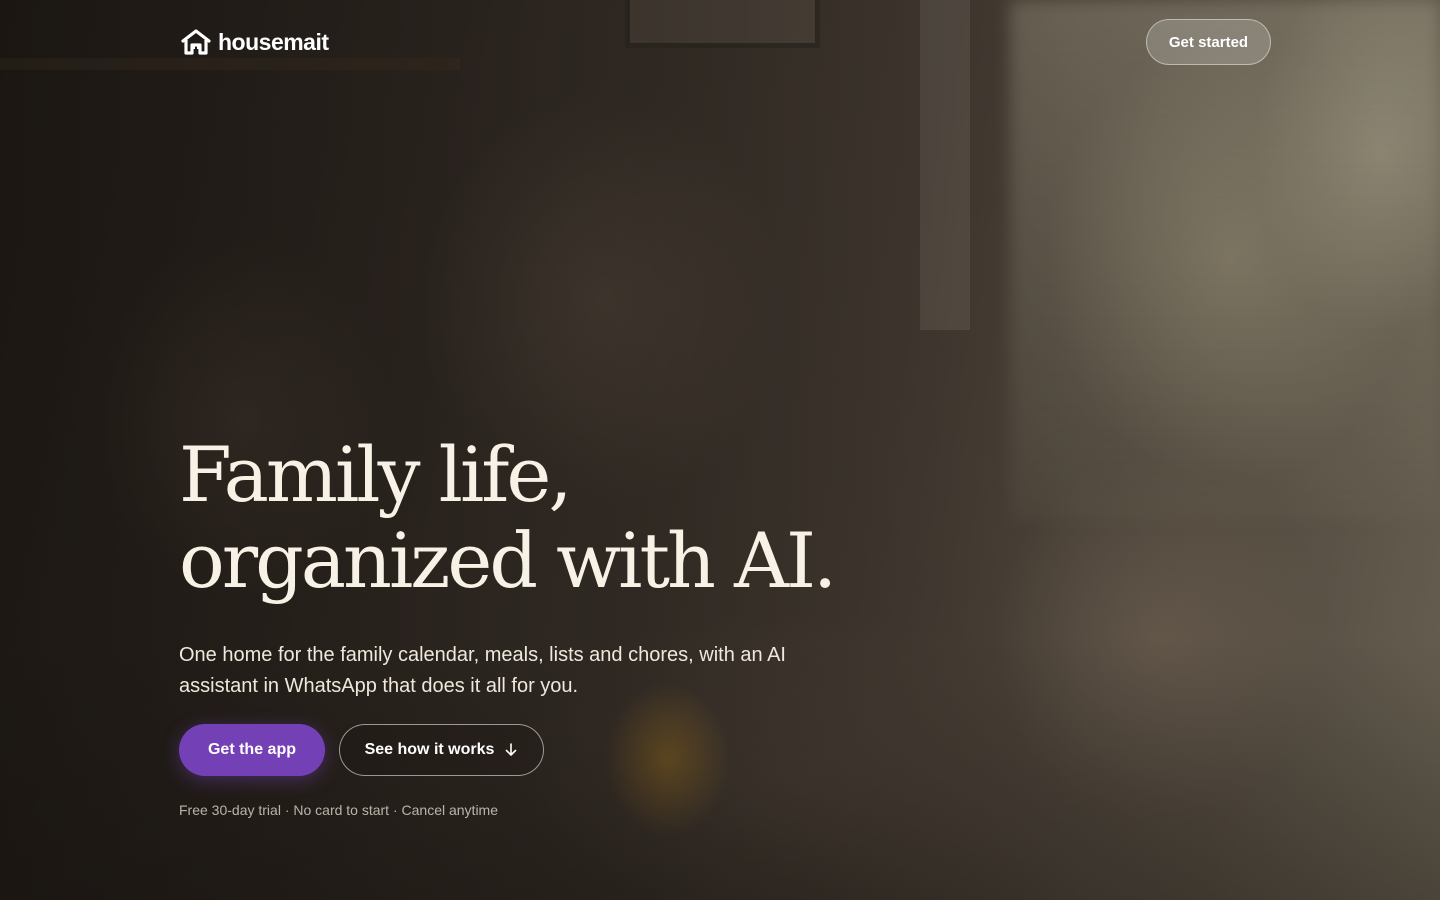 The image size is (1440, 900). What do you see at coordinates (511, 749) in the screenshot?
I see `arrow-down-icon` at bounding box center [511, 749].